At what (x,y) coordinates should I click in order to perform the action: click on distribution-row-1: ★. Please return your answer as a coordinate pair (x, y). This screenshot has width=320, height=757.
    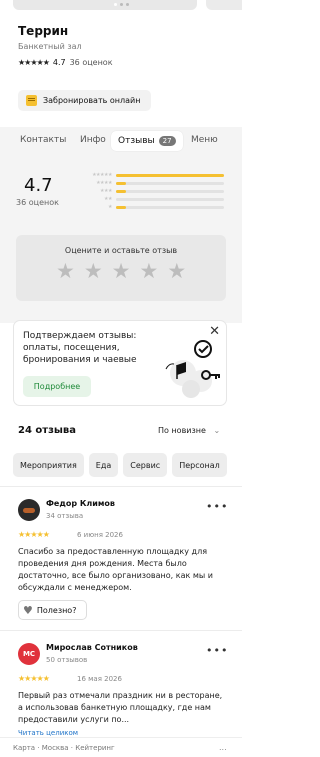
    Looking at the image, I should click on (147, 207).